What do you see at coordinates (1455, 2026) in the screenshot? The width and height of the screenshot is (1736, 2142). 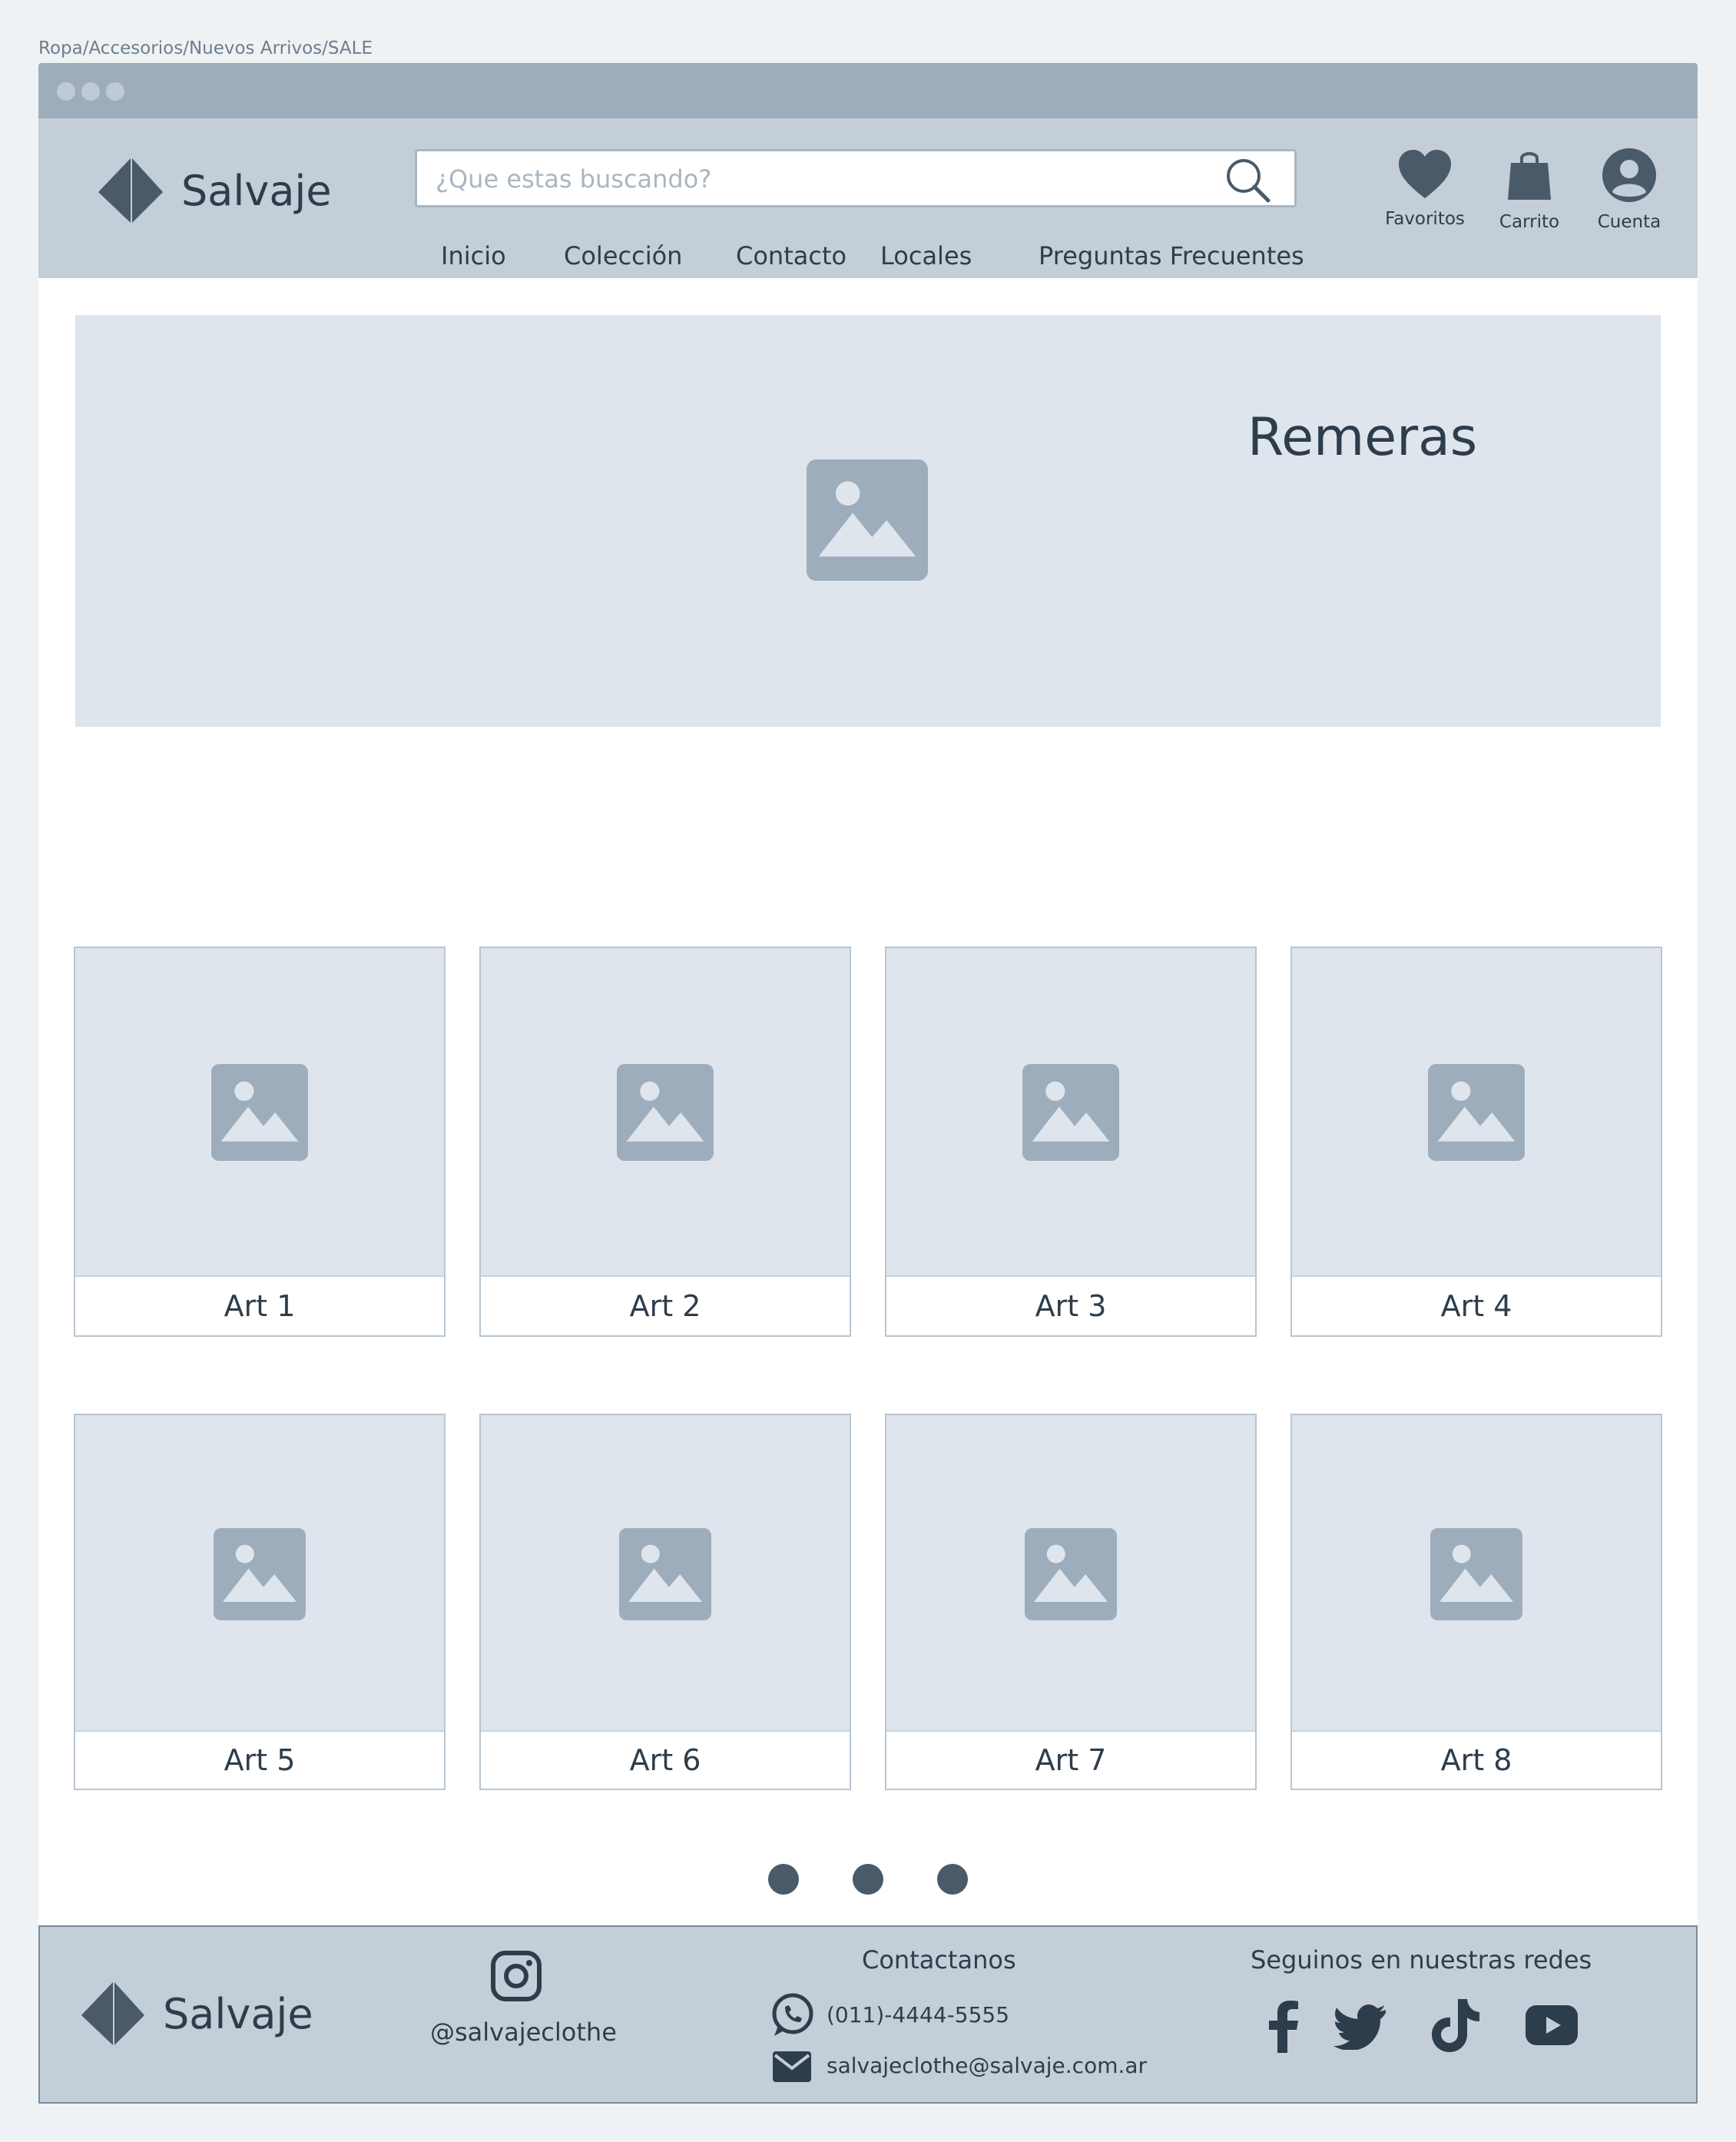 I see `tiktok-icon` at bounding box center [1455, 2026].